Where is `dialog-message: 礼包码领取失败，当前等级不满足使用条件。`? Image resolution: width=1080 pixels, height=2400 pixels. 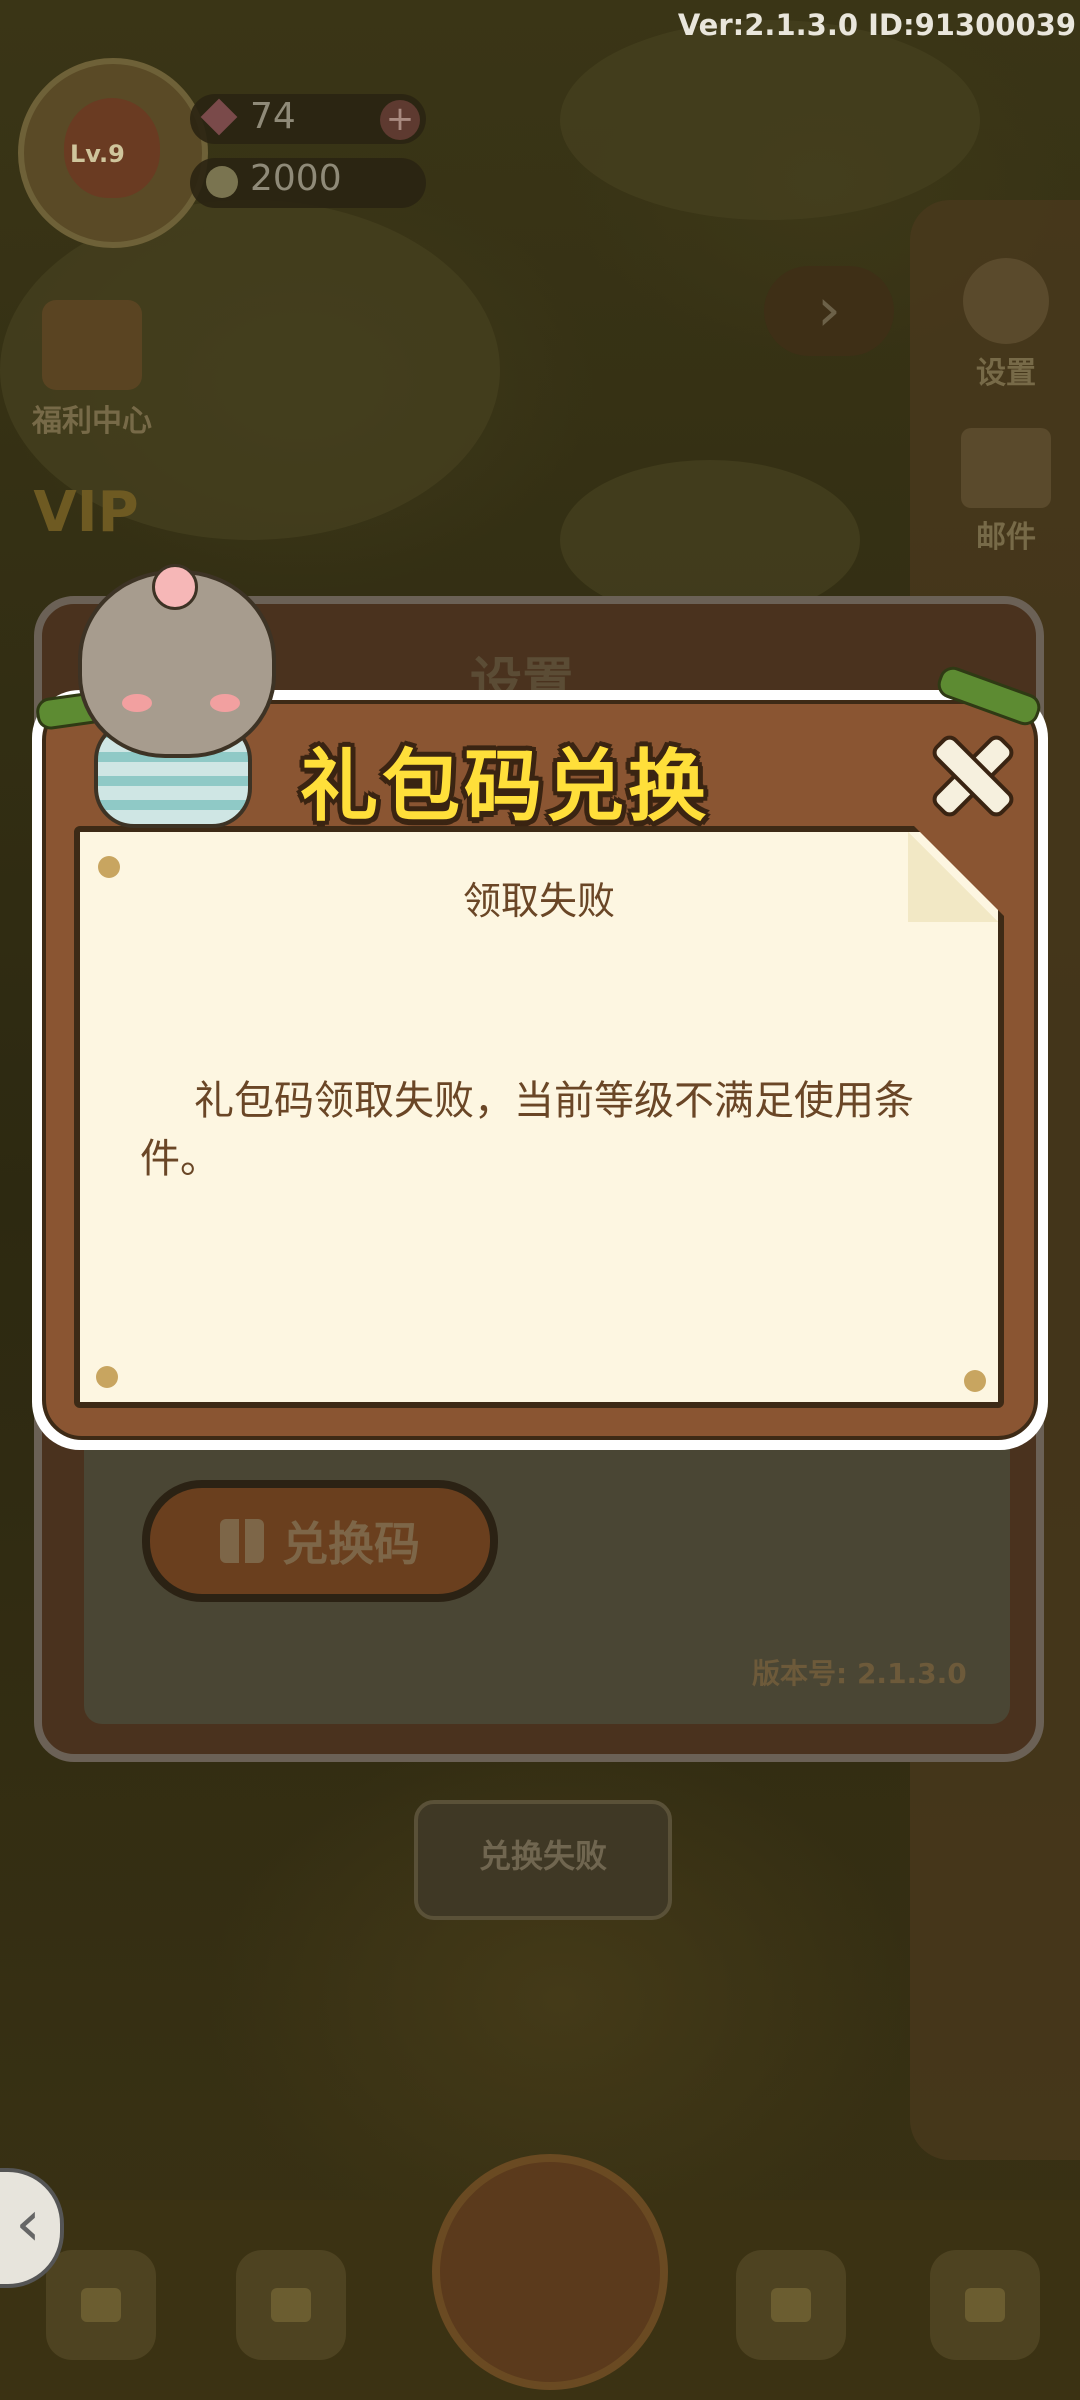 dialog-message: 礼包码领取失败，当前等级不满足使用条件。 is located at coordinates (527, 1130).